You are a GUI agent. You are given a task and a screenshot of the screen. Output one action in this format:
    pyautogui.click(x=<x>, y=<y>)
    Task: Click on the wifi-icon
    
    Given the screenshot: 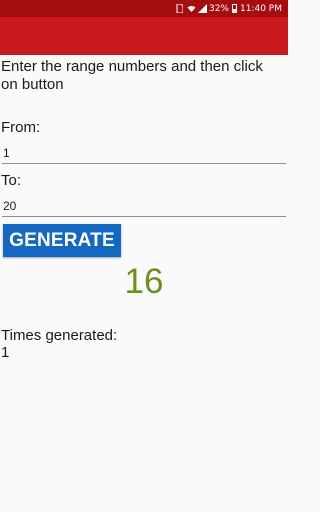 What is the action you would take?
    pyautogui.click(x=191, y=8)
    